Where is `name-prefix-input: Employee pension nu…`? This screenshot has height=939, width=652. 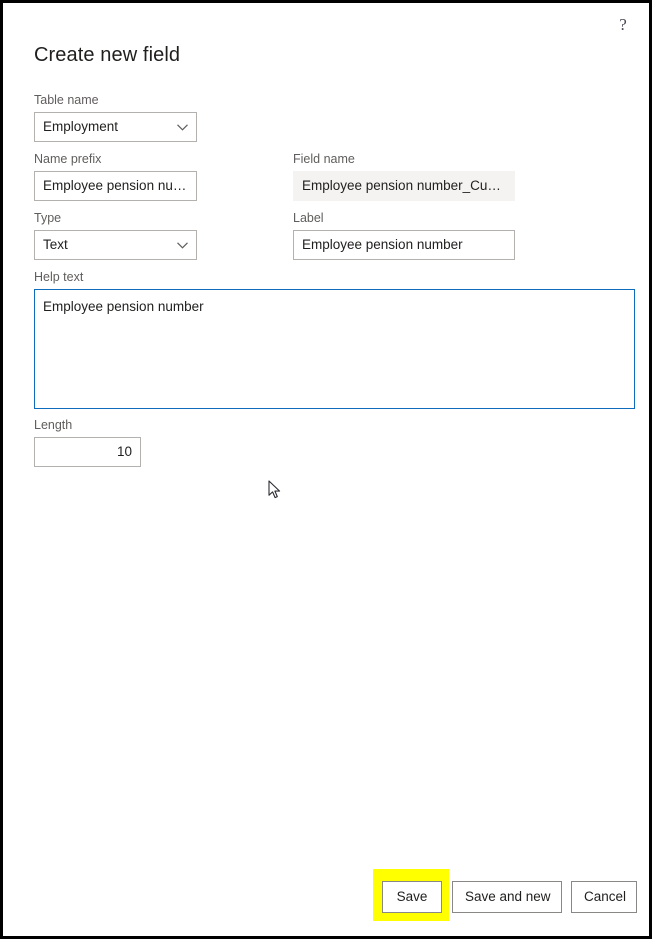 name-prefix-input: Employee pension nu… is located at coordinates (115, 186).